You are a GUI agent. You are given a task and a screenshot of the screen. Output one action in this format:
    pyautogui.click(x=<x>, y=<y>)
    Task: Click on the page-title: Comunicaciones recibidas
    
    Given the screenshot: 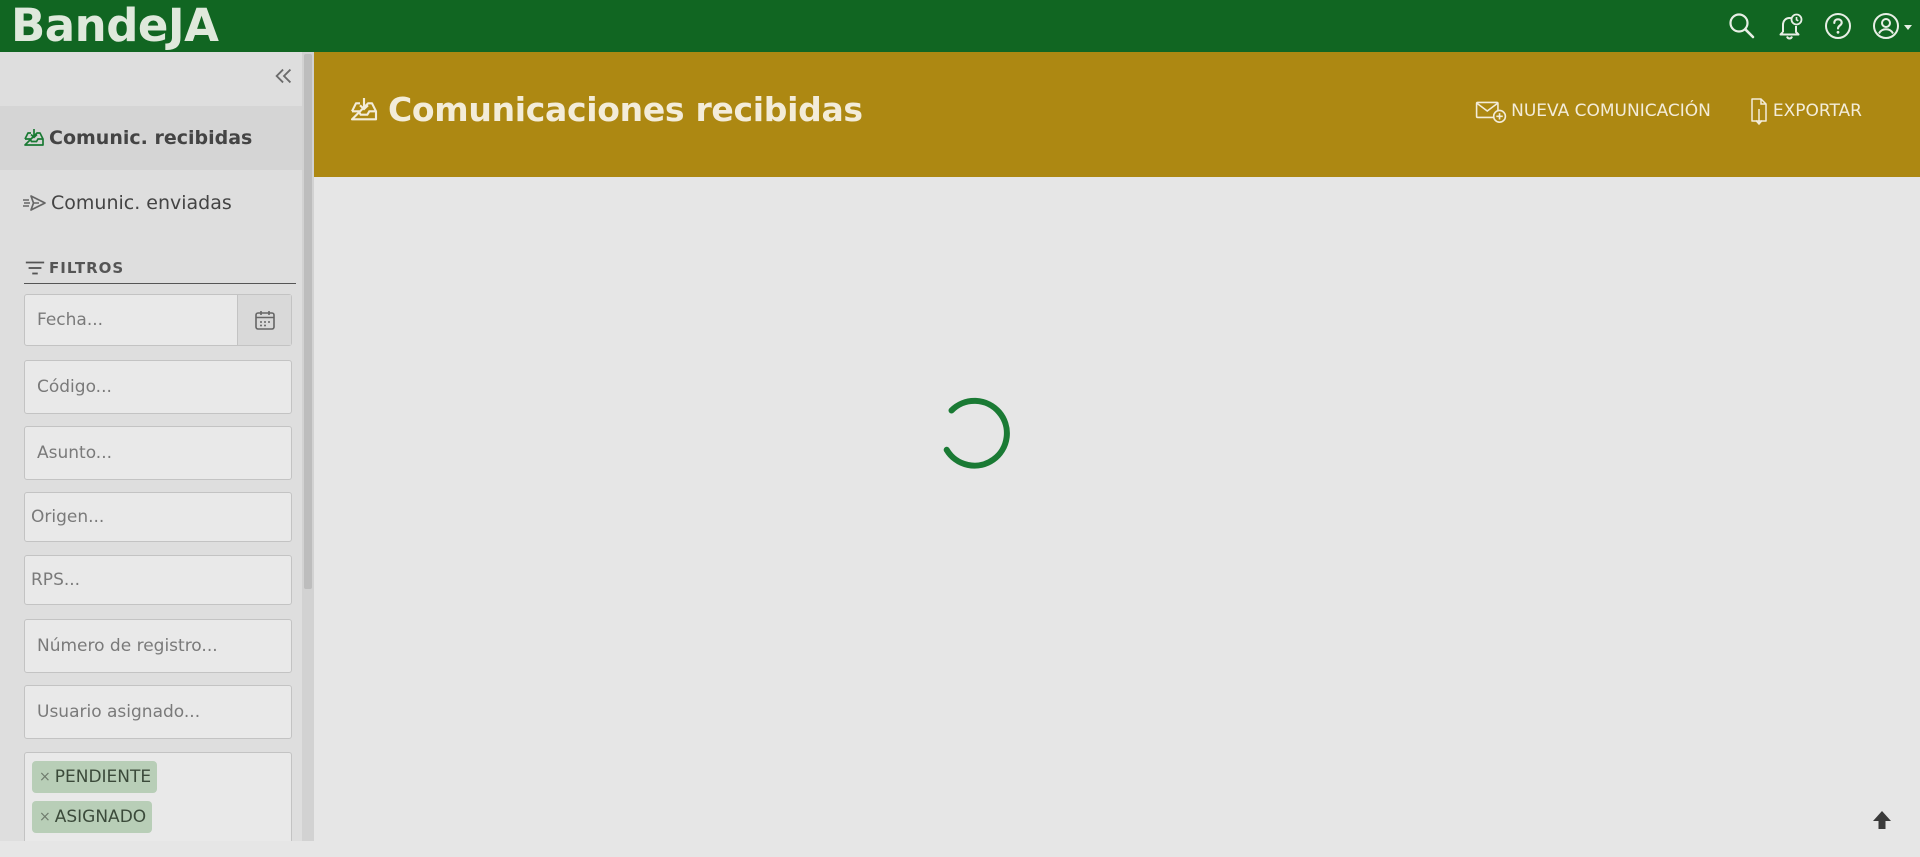 What is the action you would take?
    pyautogui.click(x=625, y=109)
    